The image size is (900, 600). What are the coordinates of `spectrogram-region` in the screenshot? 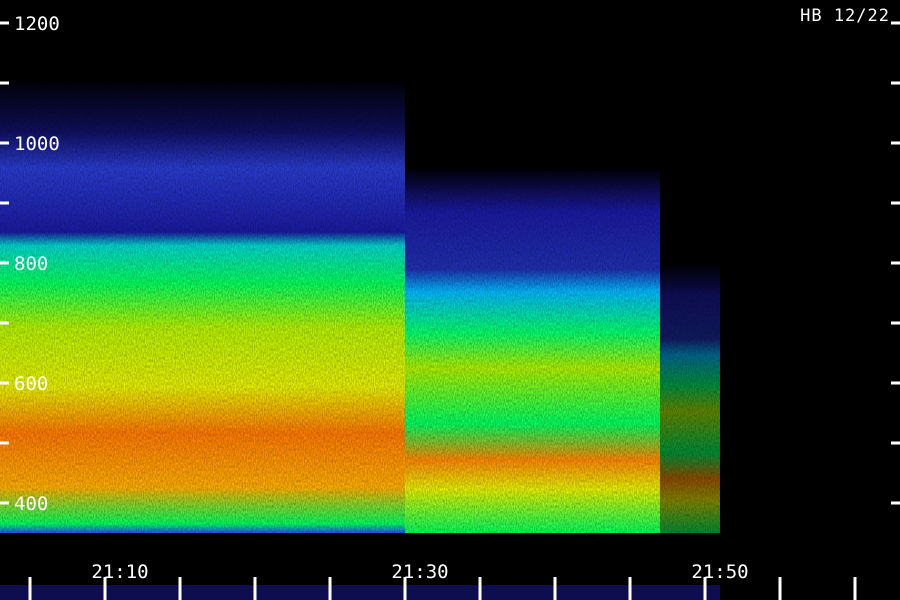 It's located at (690, 398).